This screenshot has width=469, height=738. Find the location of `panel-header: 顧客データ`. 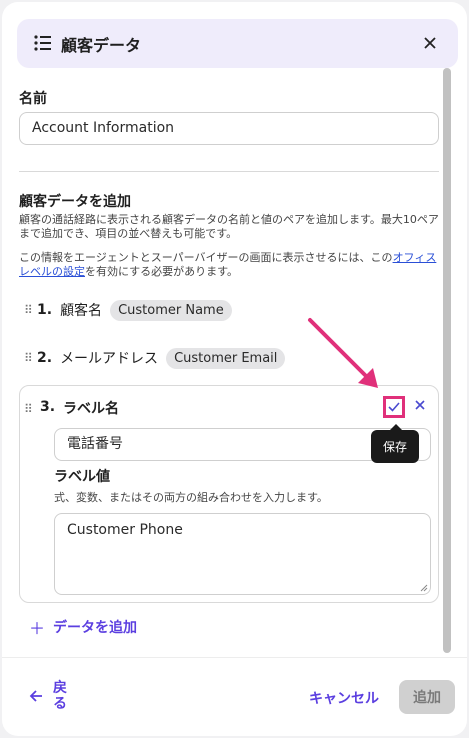

panel-header: 顧客データ is located at coordinates (237, 43).